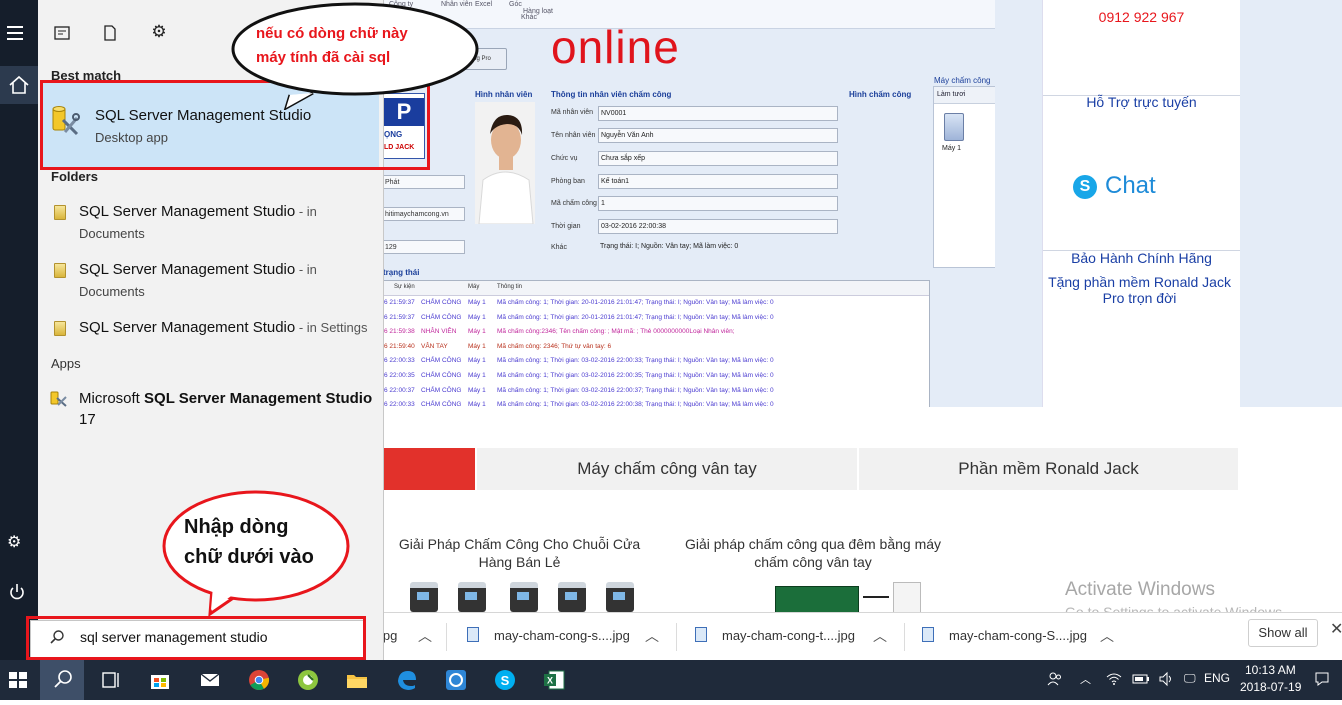 This screenshot has height=705, width=1342. What do you see at coordinates (1114, 680) in the screenshot?
I see `wifi-icon` at bounding box center [1114, 680].